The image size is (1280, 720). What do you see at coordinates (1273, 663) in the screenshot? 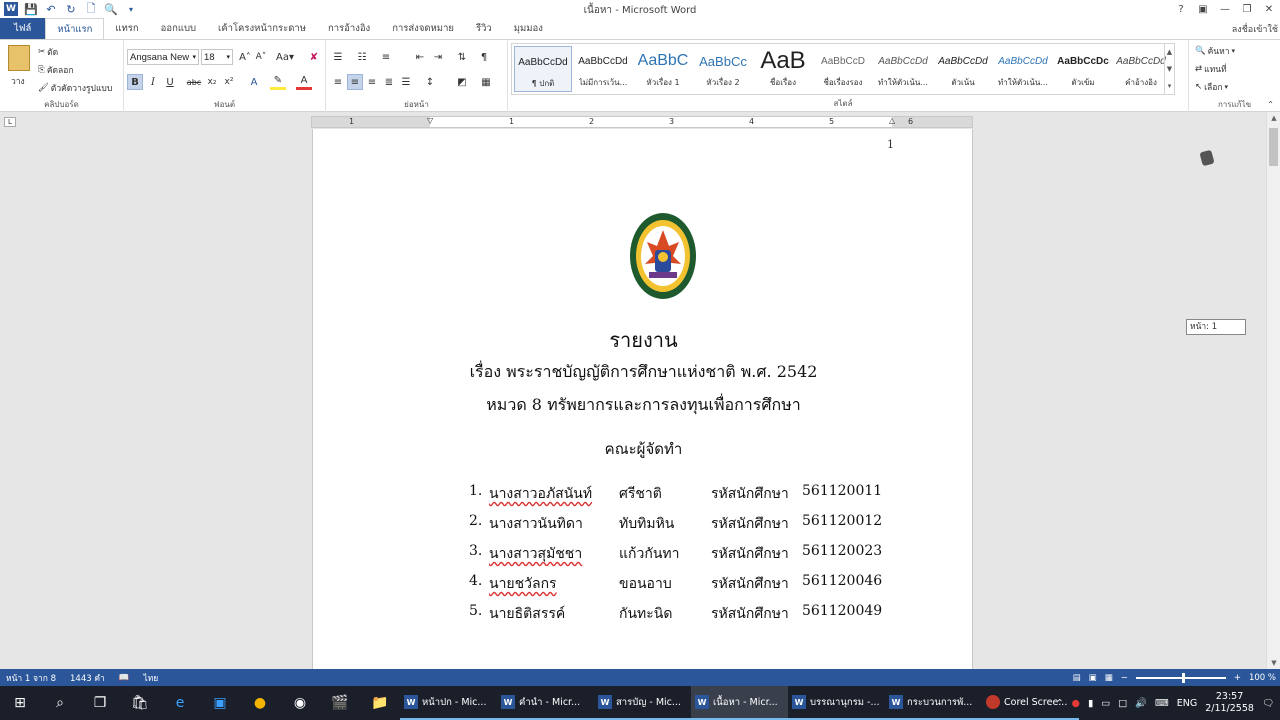
I see `scroll-down-icon: ▼` at bounding box center [1273, 663].